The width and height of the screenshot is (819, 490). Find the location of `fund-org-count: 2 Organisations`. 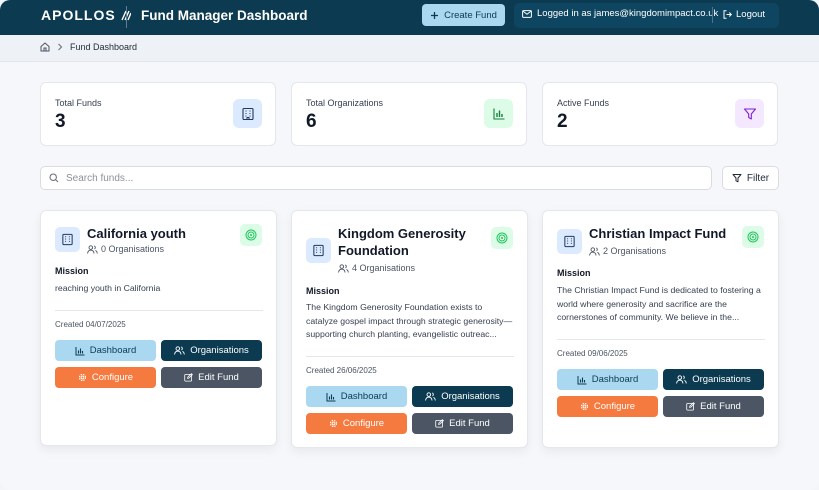

fund-org-count: 2 Organisations is located at coordinates (627, 251).